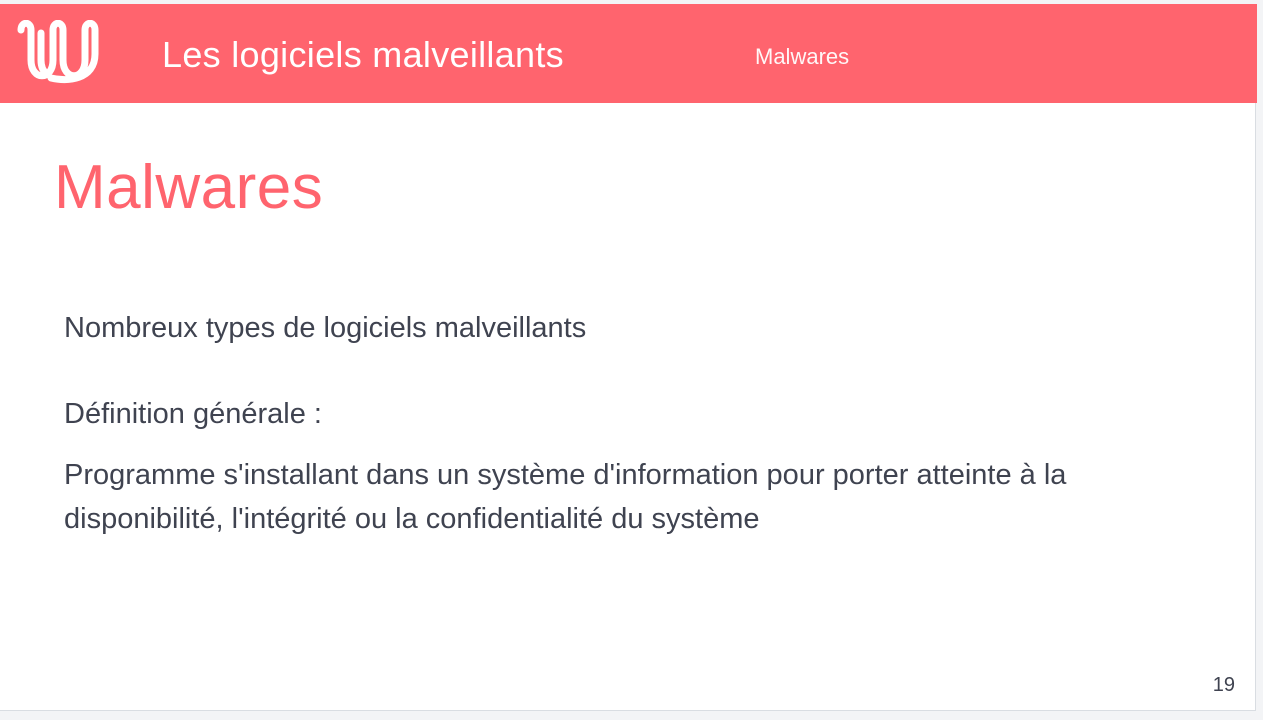 This screenshot has width=1263, height=720. What do you see at coordinates (628, 53) in the screenshot?
I see `slide-header: Les logiciels malveillants Malwares` at bounding box center [628, 53].